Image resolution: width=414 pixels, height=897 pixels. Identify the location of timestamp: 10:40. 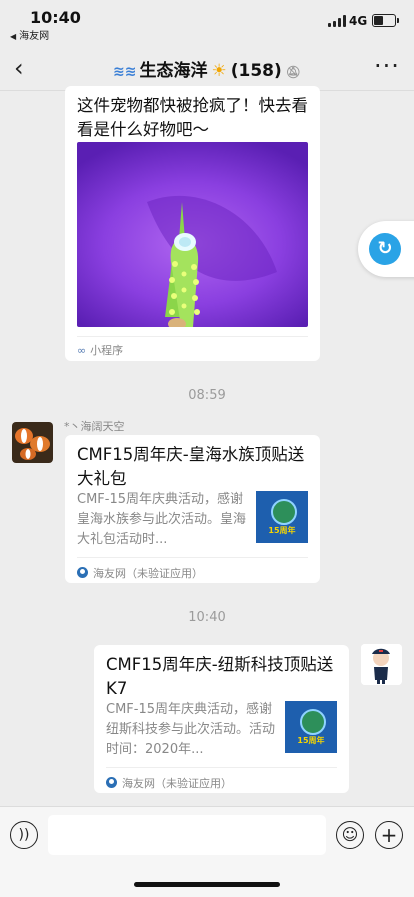
(207, 617).